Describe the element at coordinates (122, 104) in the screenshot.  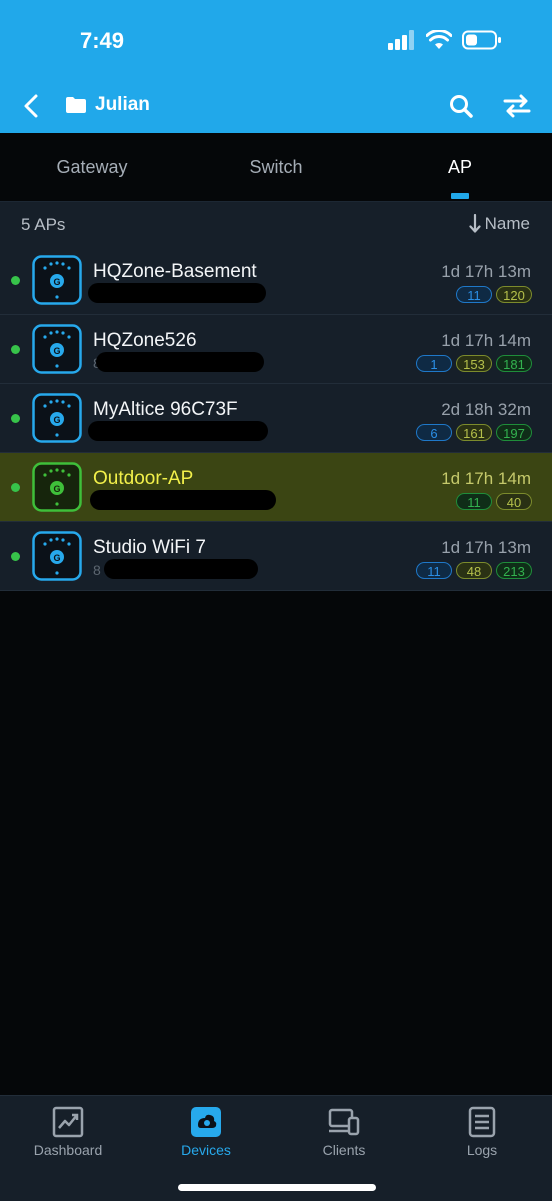
I see `page-title: Julian` at that location.